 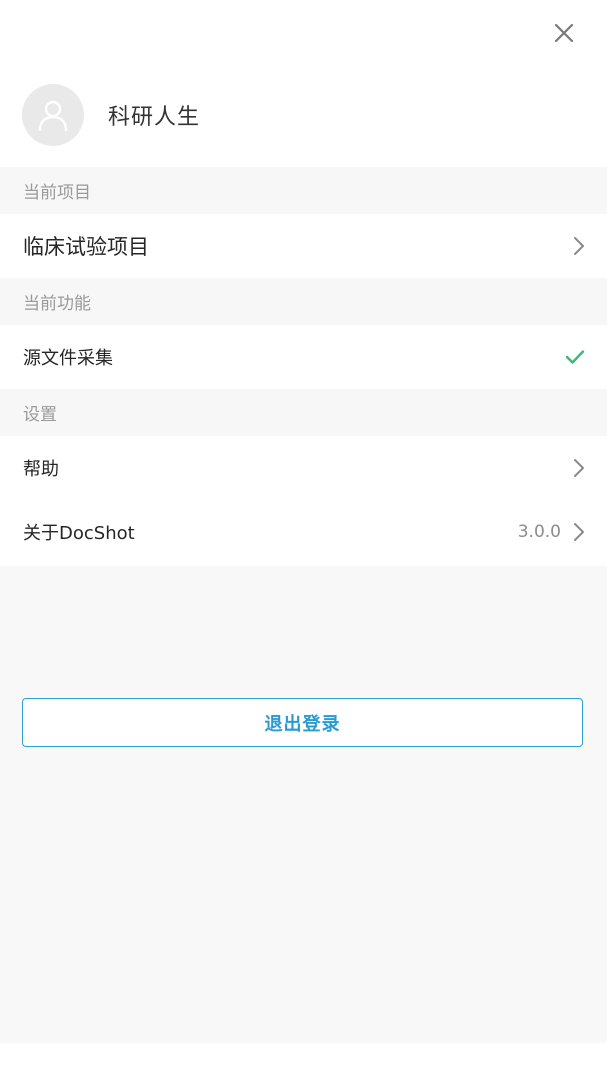 I want to click on version-text: 3.0.0, so click(x=539, y=532).